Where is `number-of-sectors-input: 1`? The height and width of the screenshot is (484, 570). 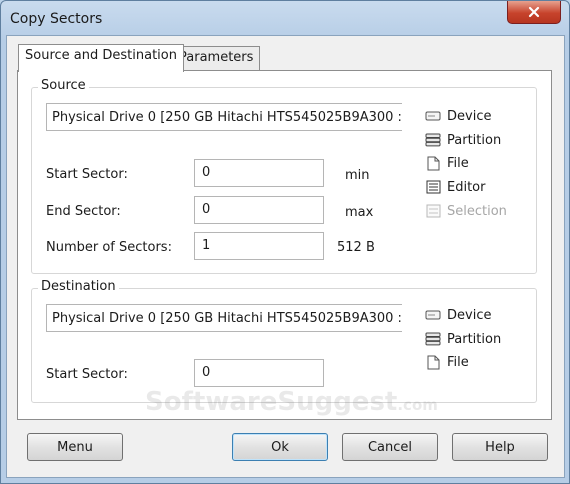
number-of-sectors-input: 1 is located at coordinates (259, 246).